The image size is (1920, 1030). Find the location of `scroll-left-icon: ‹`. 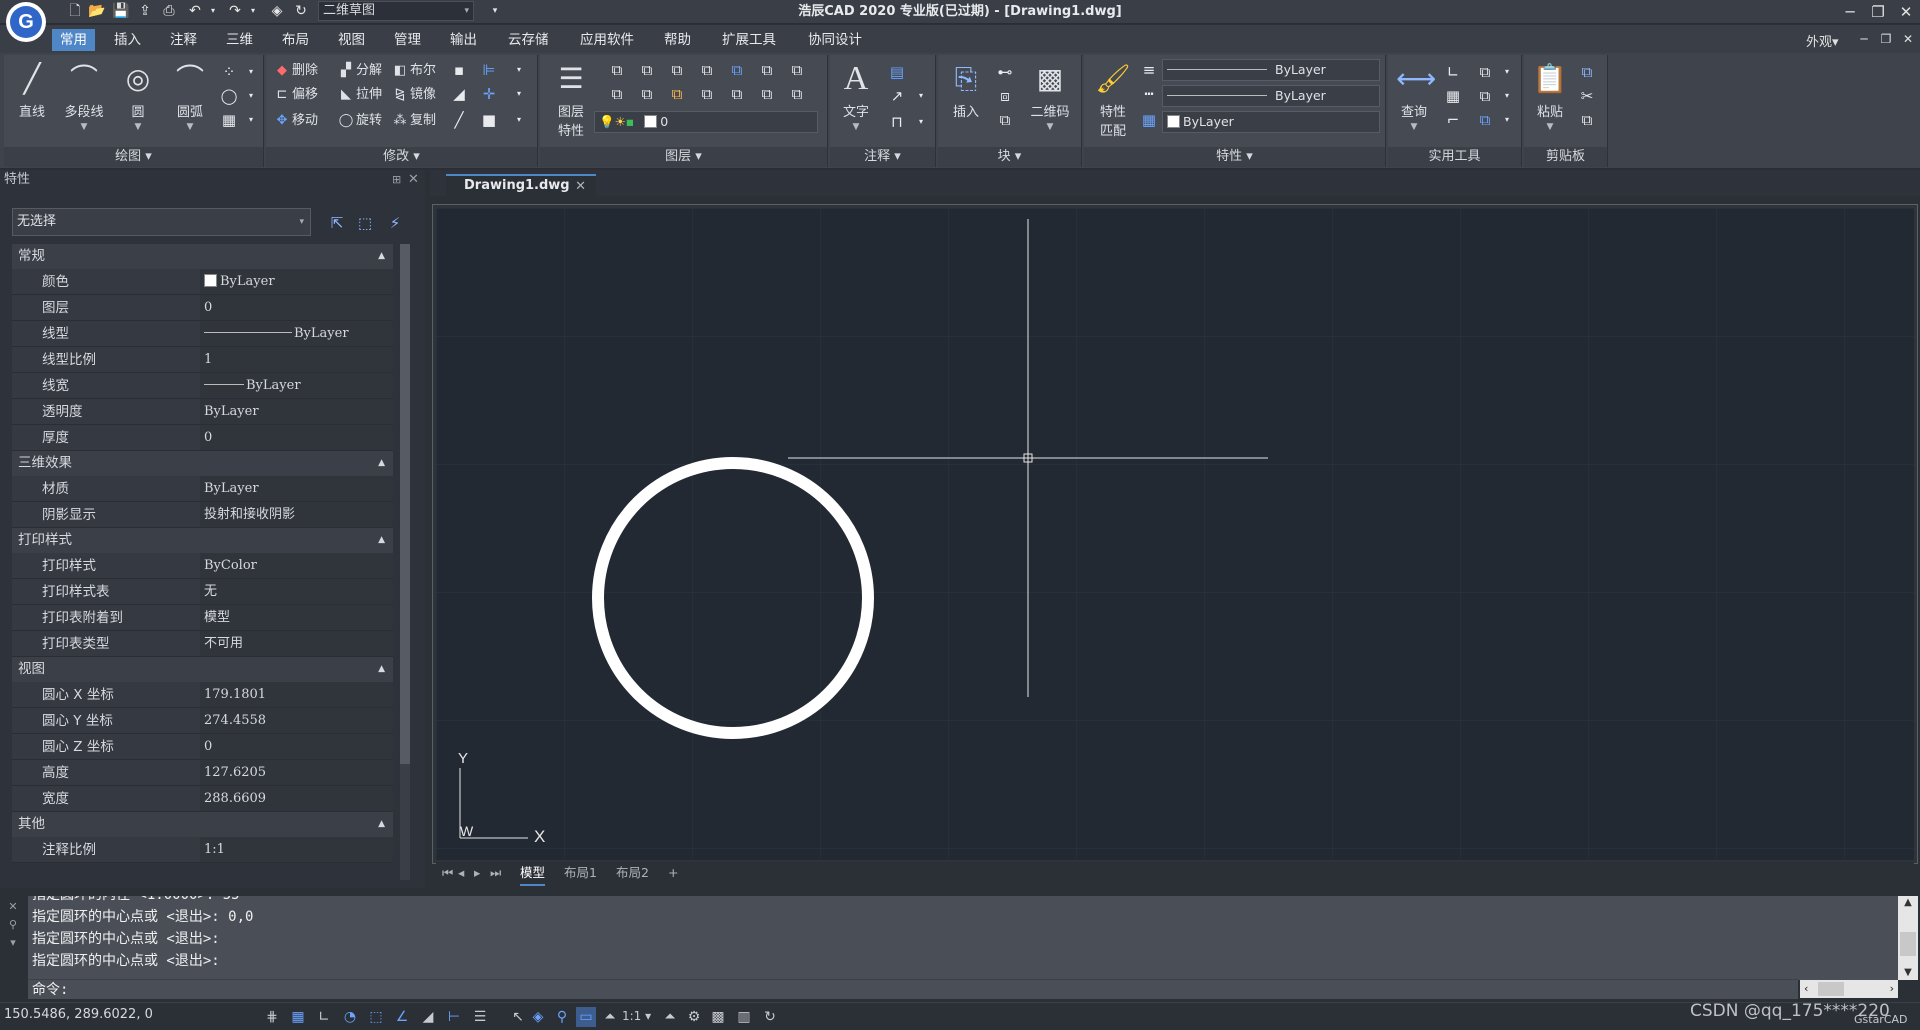

scroll-left-icon: ‹ is located at coordinates (1806, 989).